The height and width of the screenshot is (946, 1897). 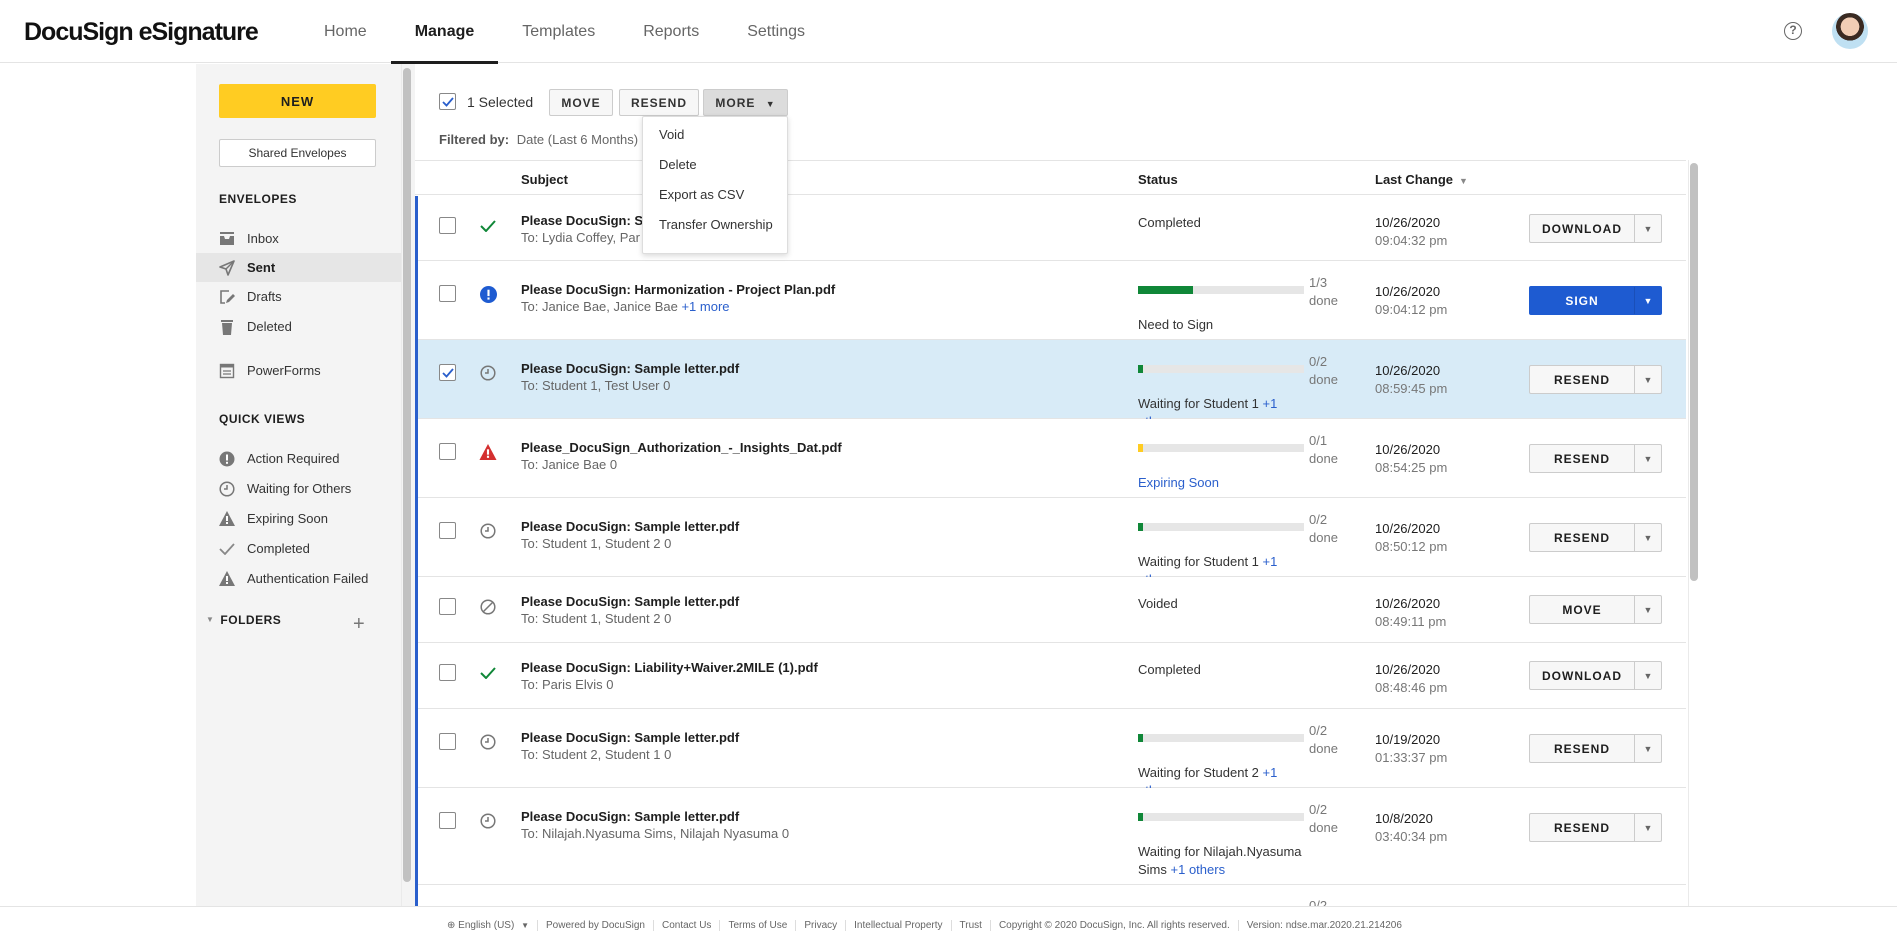 What do you see at coordinates (1408, 222) in the screenshot?
I see `last-change-date: 10/26/2020` at bounding box center [1408, 222].